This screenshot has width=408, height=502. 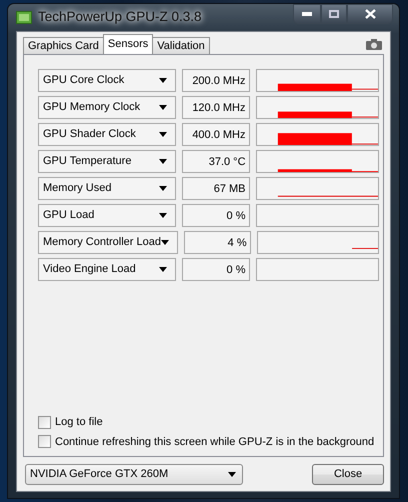 I want to click on tab: Graphics Card, so click(x=63, y=45).